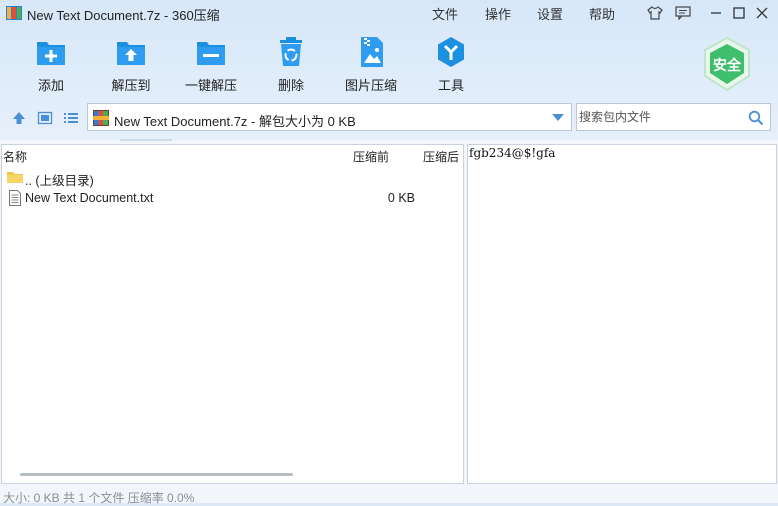 The height and width of the screenshot is (506, 778). What do you see at coordinates (655, 13) in the screenshot?
I see `skin-shirt-icon` at bounding box center [655, 13].